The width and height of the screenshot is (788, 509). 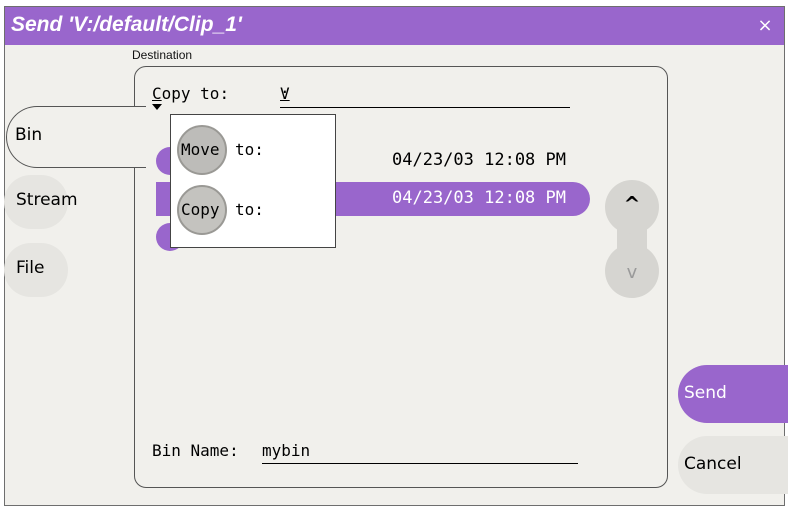 What do you see at coordinates (394, 26) in the screenshot?
I see `title-bar: Send 'V:/default/Clip_1' ×` at bounding box center [394, 26].